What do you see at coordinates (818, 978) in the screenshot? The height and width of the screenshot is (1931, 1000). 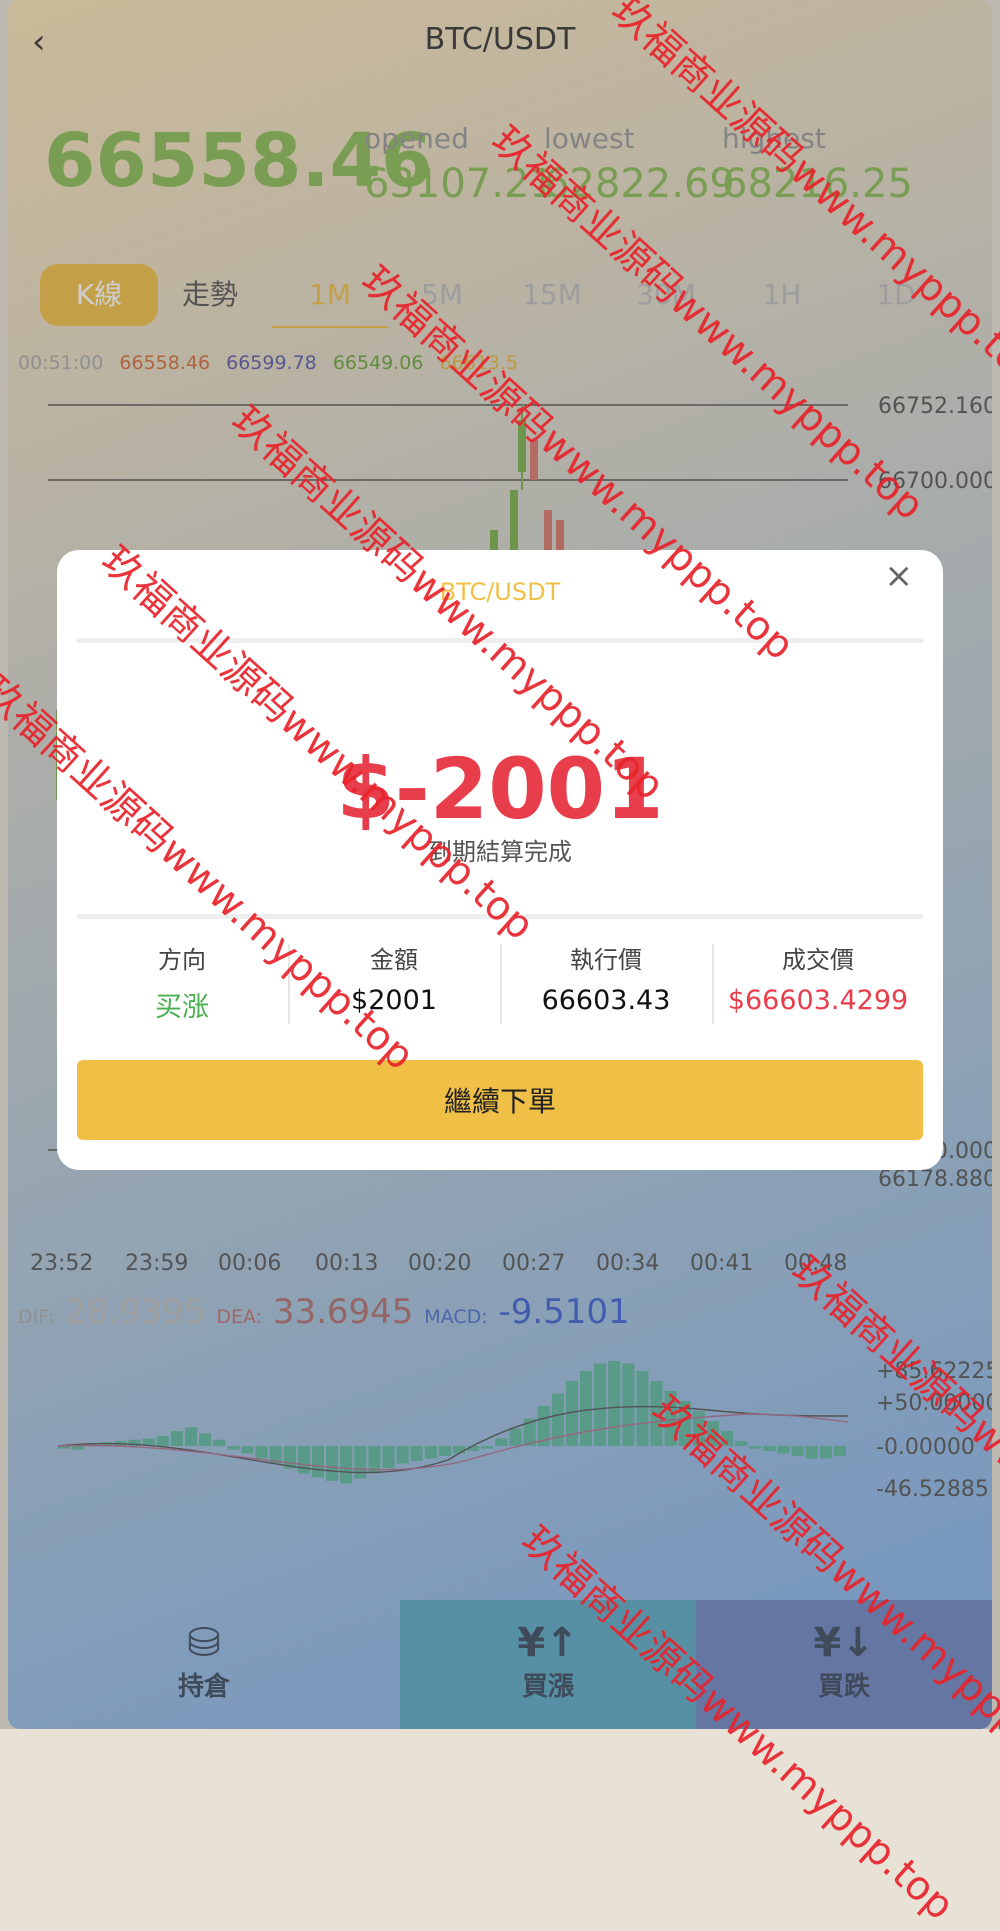 I see `deal-price-col: 成交價 $66603.4299` at bounding box center [818, 978].